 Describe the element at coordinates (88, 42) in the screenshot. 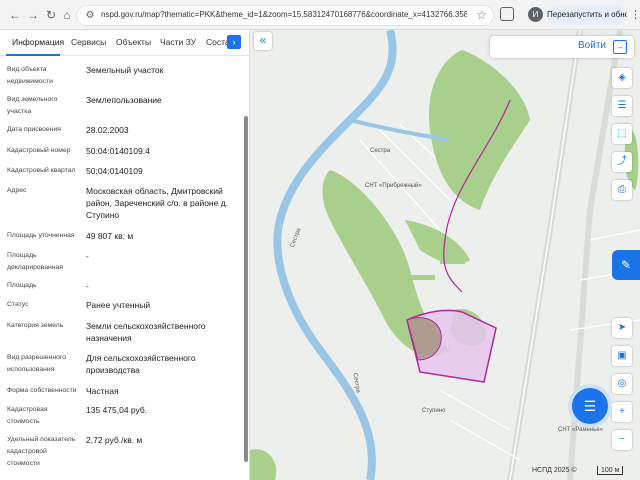

I see `tab-services: Сервисы` at that location.